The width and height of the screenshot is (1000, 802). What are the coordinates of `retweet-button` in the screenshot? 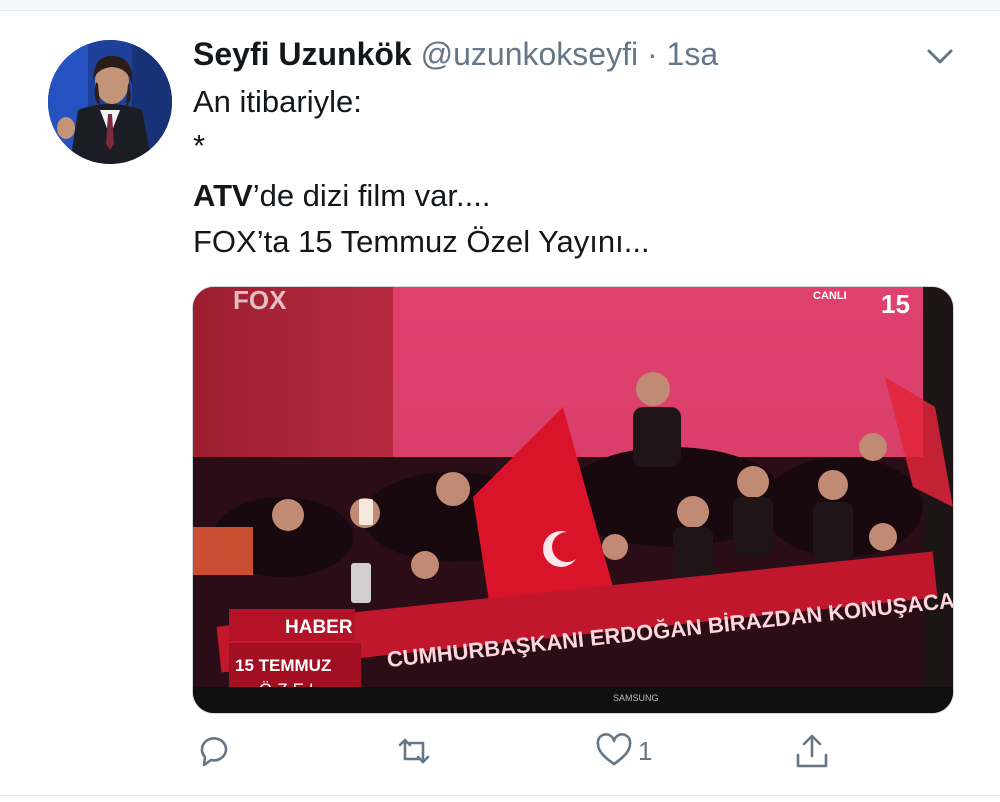 It's located at (414, 751).